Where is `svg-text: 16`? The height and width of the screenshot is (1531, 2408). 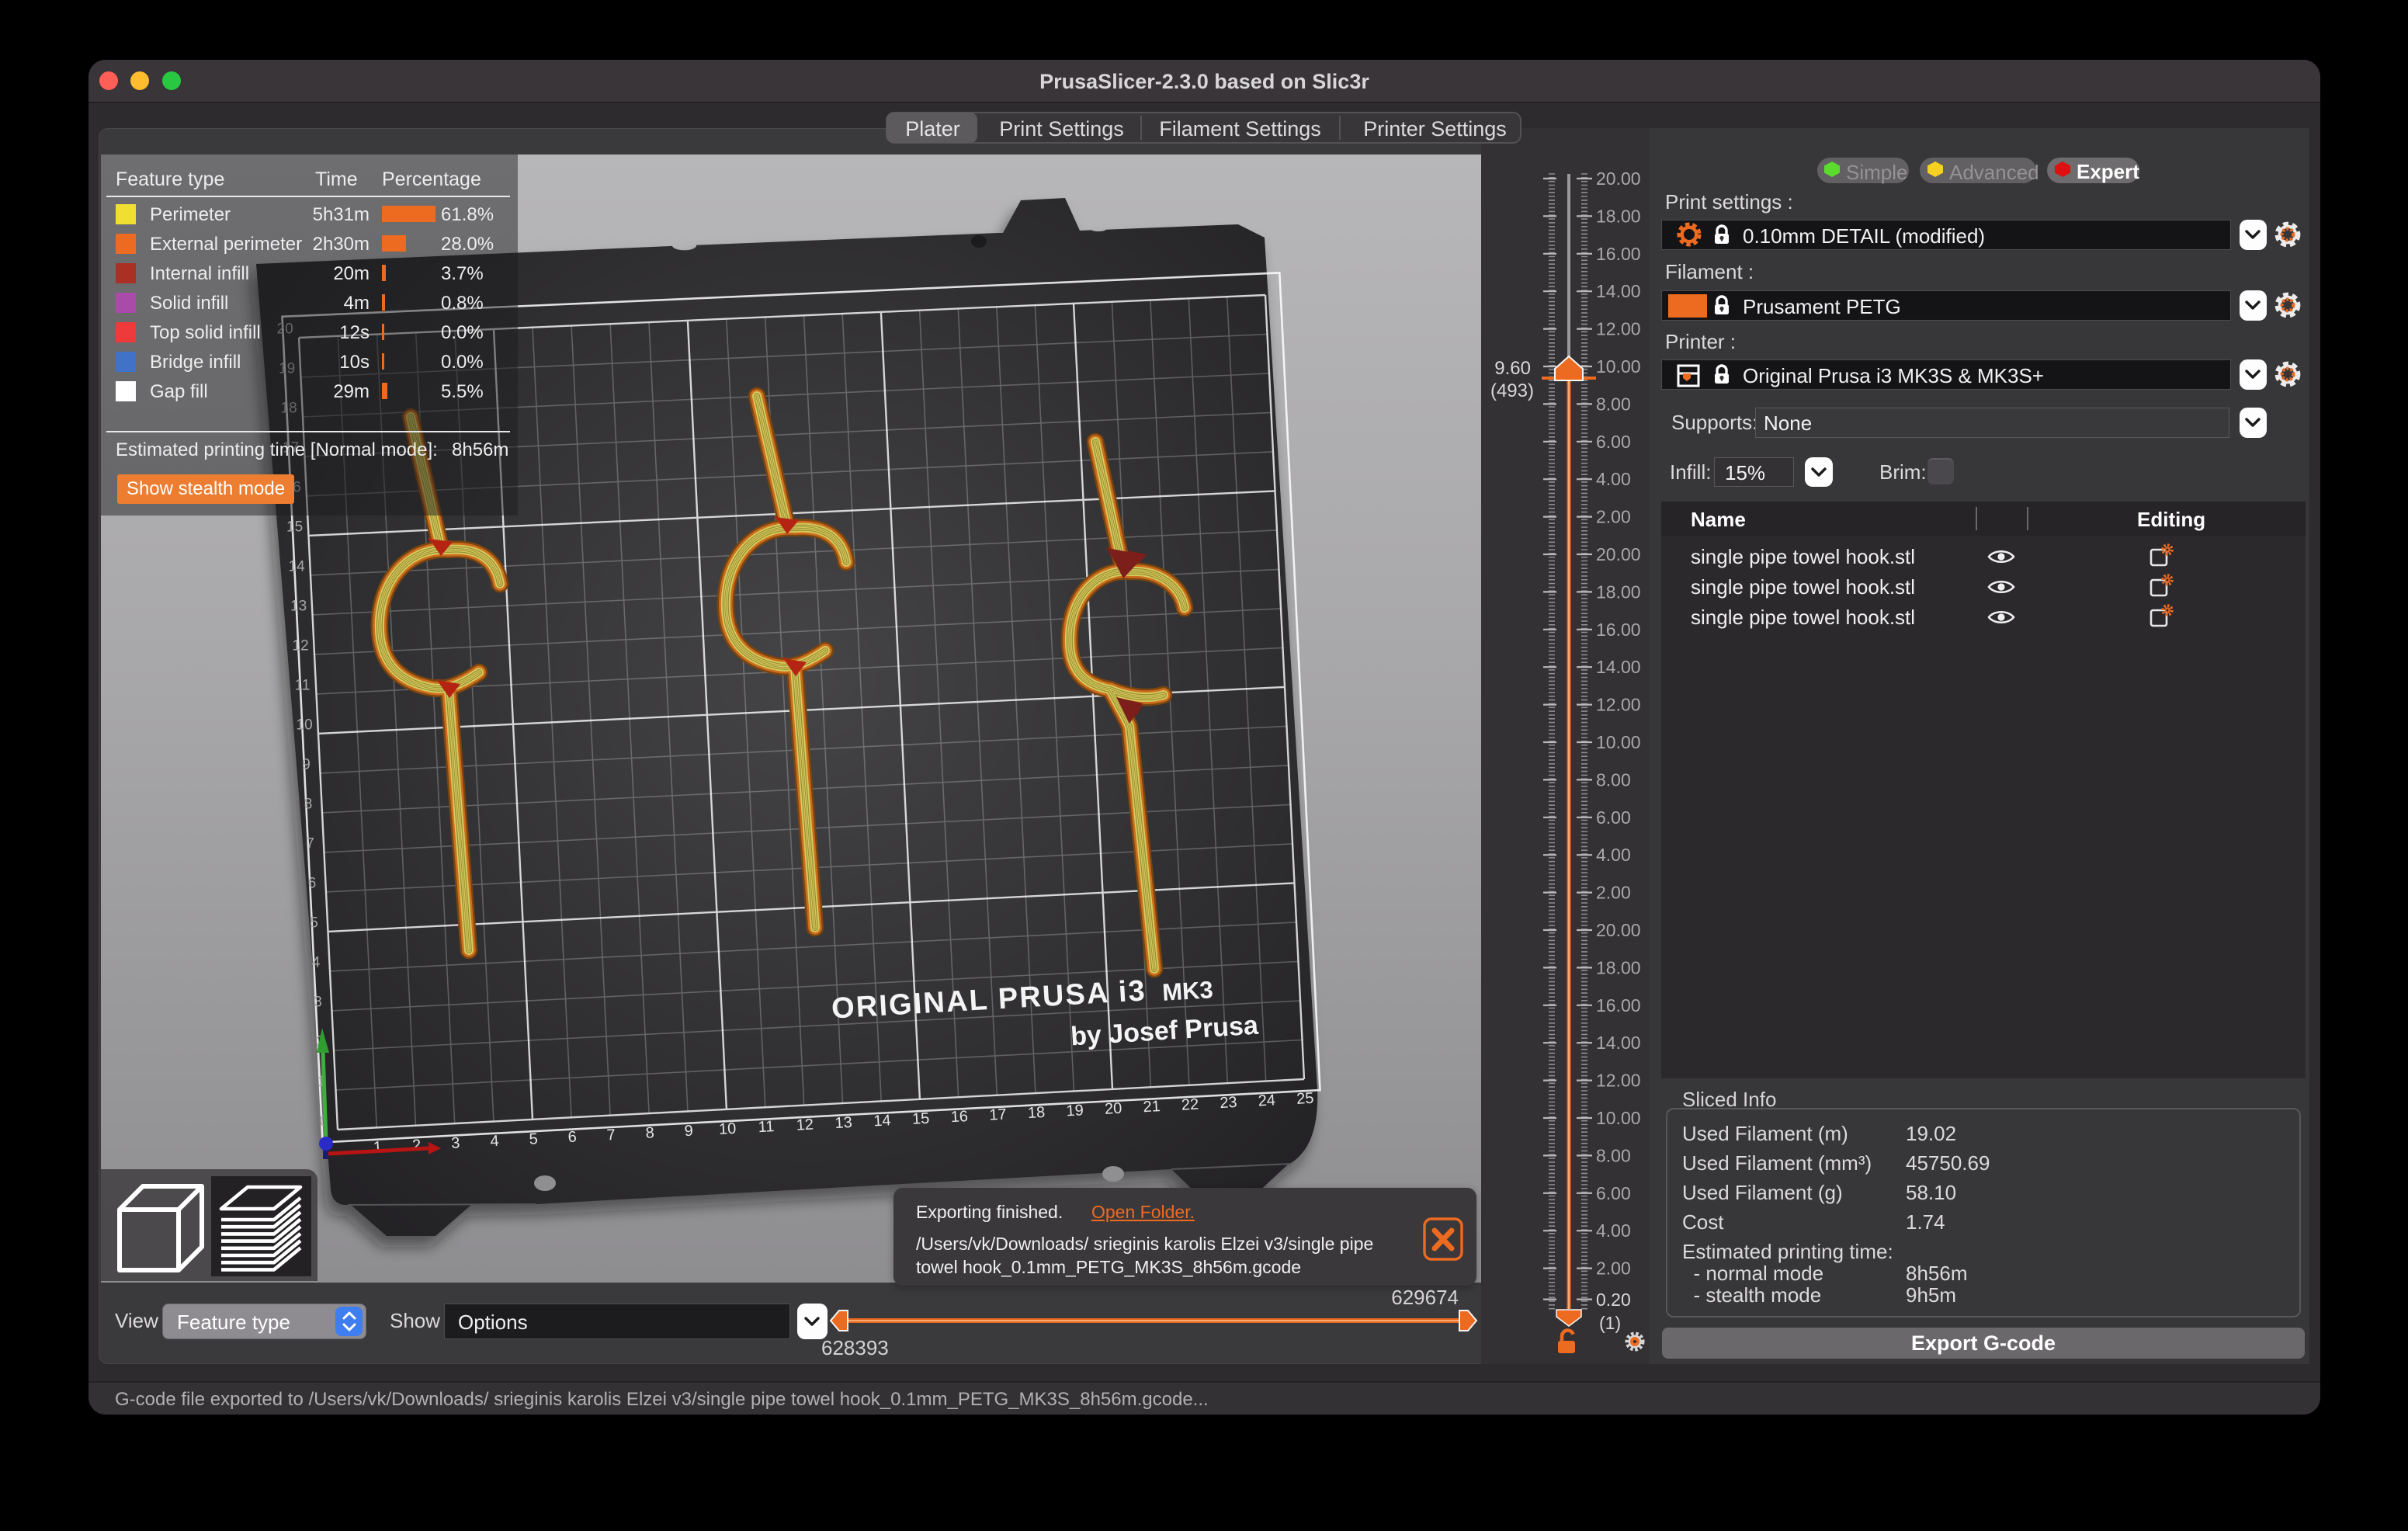
svg-text: 16 is located at coordinates (959, 1117).